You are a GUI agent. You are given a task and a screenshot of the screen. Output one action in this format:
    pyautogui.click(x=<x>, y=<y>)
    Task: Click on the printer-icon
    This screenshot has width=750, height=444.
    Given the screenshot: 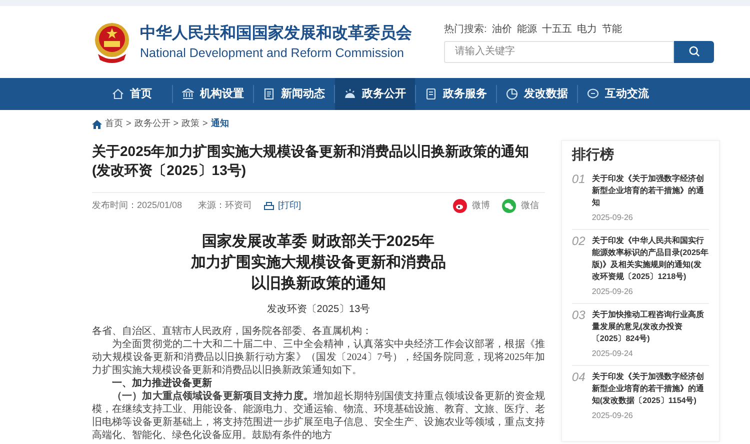 What is the action you would take?
    pyautogui.click(x=269, y=206)
    